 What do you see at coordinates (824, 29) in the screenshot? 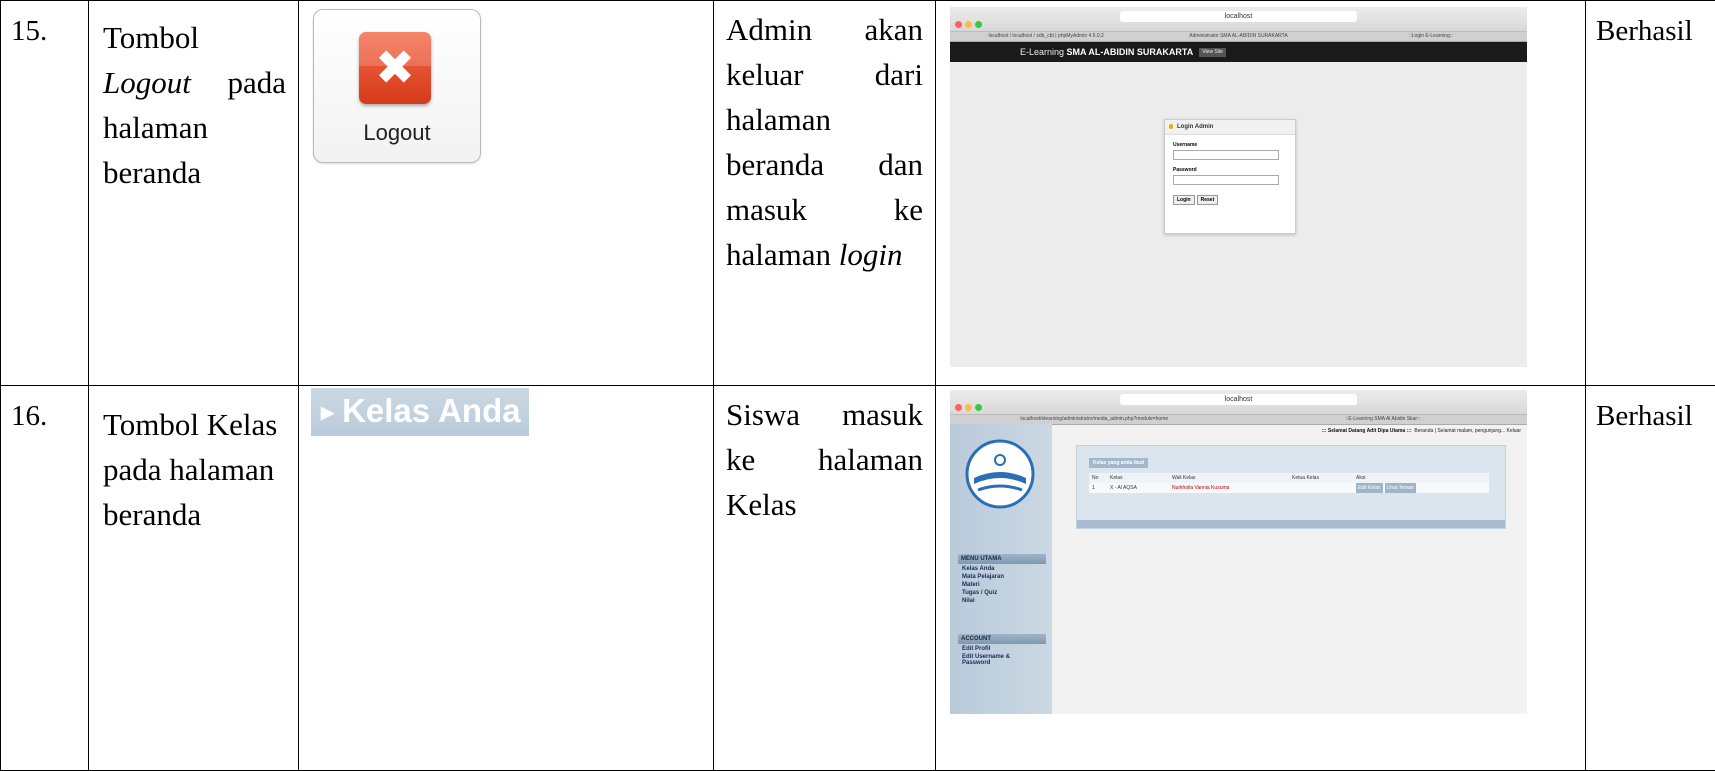
I see `desc-line: Admin akan` at bounding box center [824, 29].